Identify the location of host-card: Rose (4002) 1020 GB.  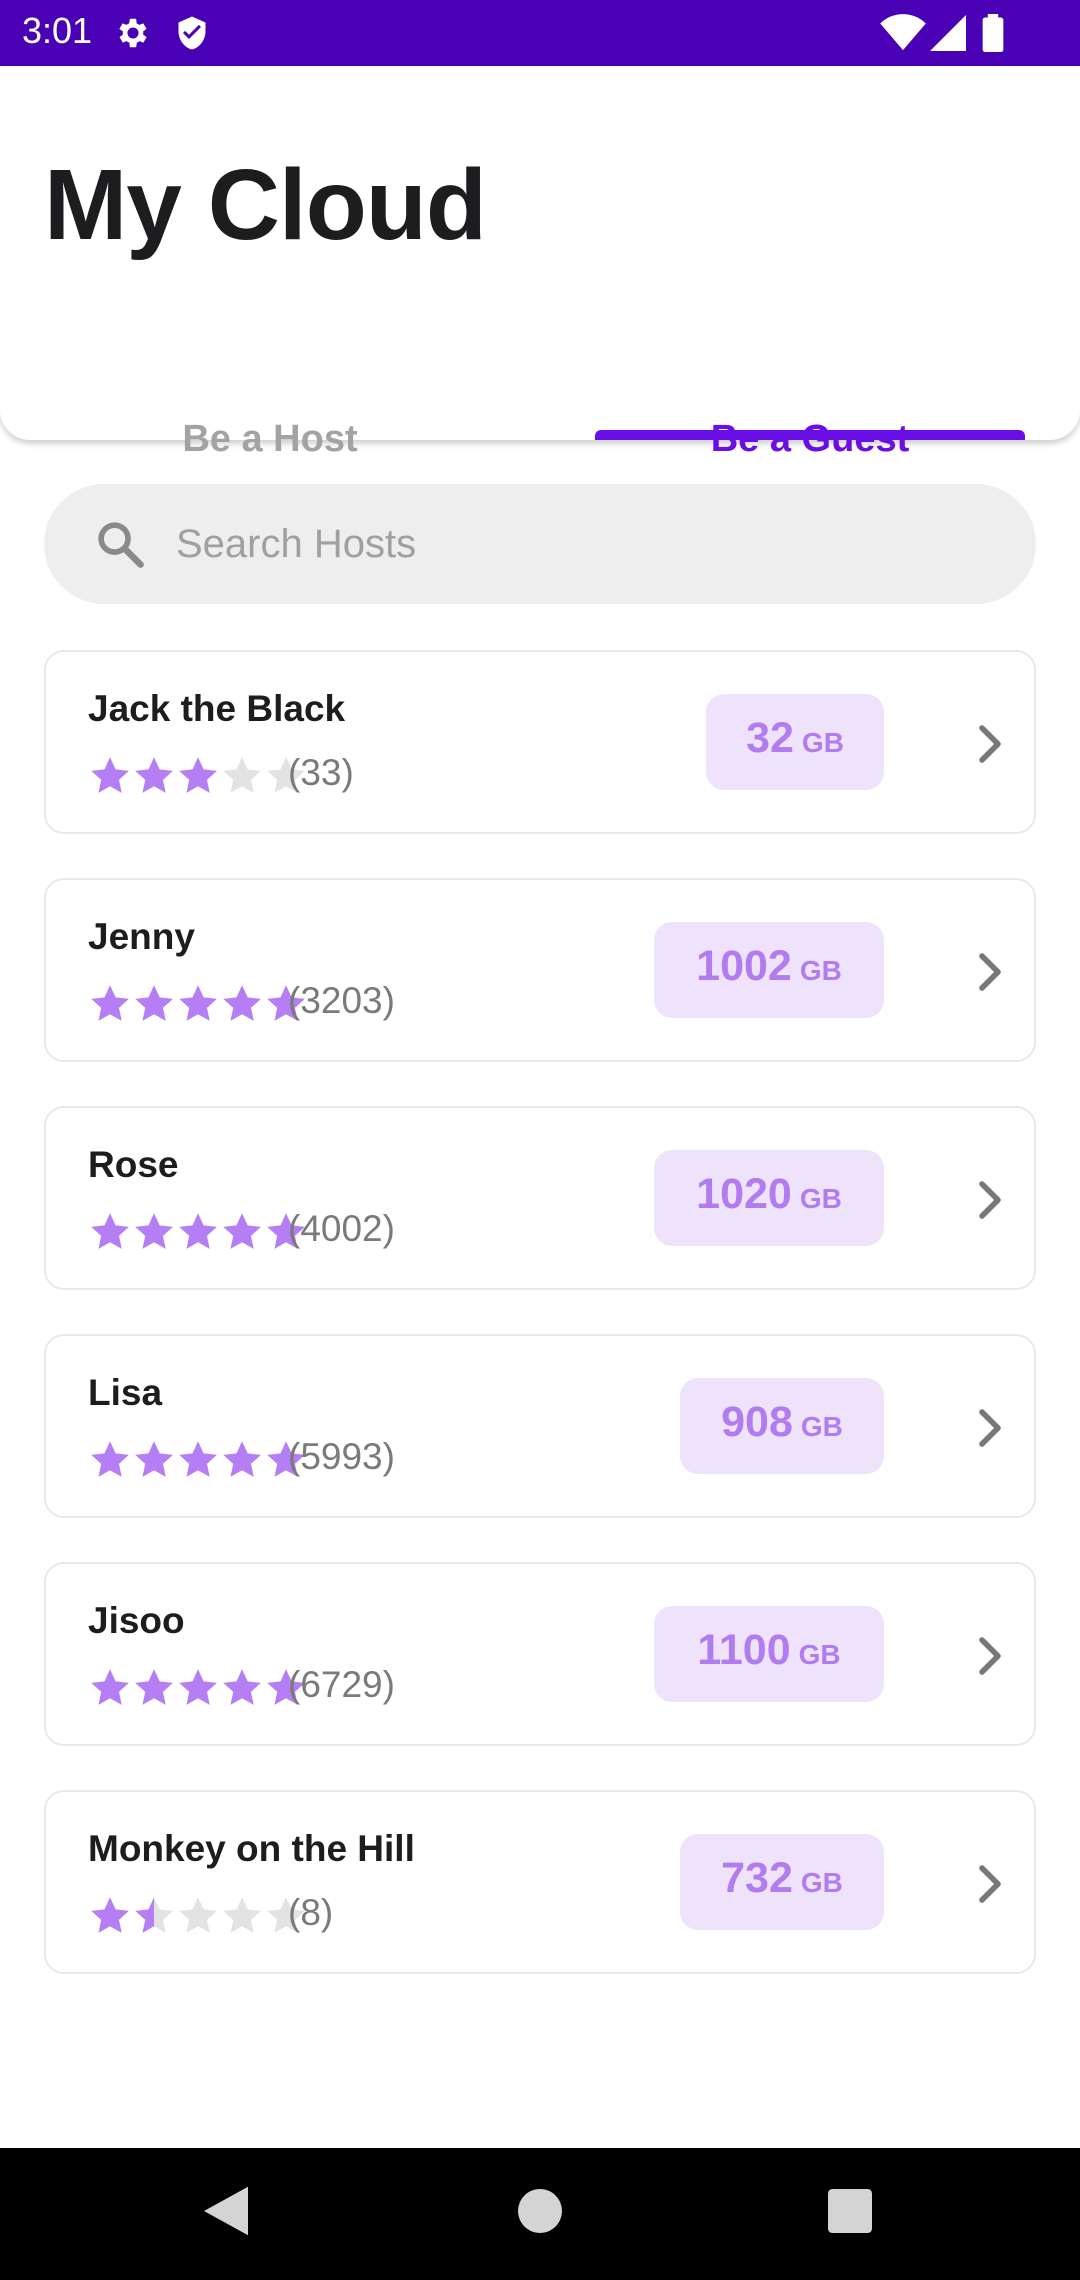
(540, 1198).